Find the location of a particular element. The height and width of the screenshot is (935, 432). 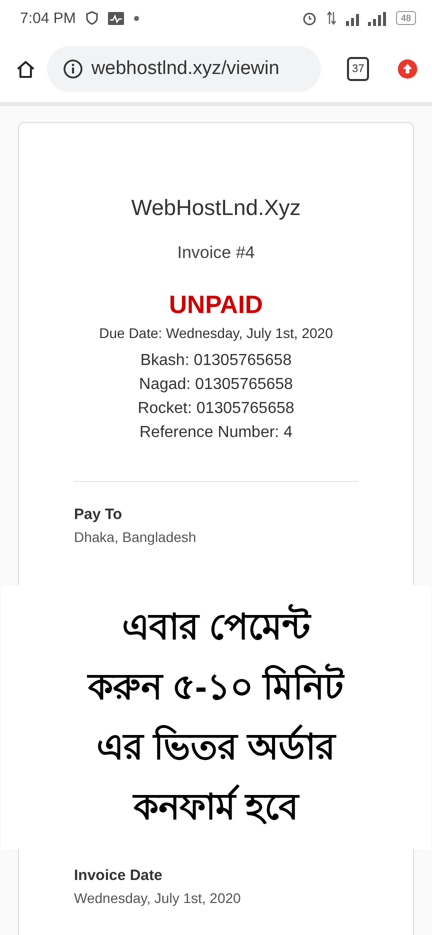

tab-count-button: 37 is located at coordinates (358, 69).